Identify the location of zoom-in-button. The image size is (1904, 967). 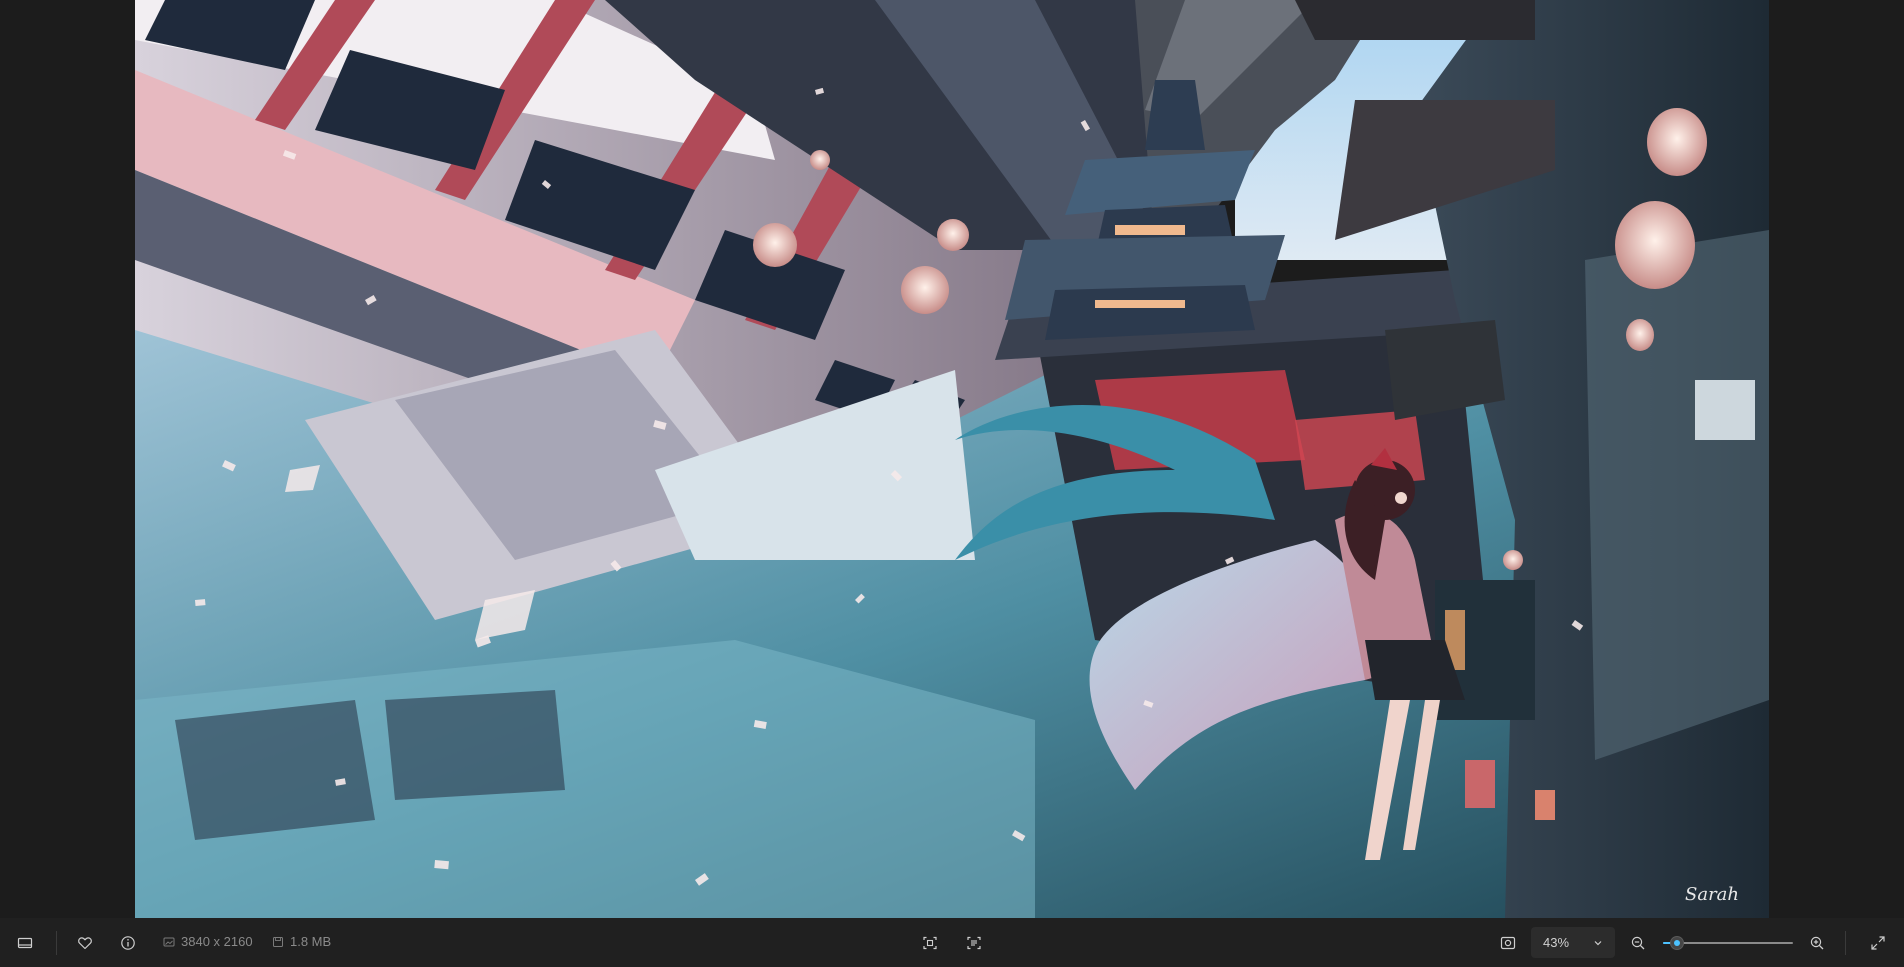
(1817, 943).